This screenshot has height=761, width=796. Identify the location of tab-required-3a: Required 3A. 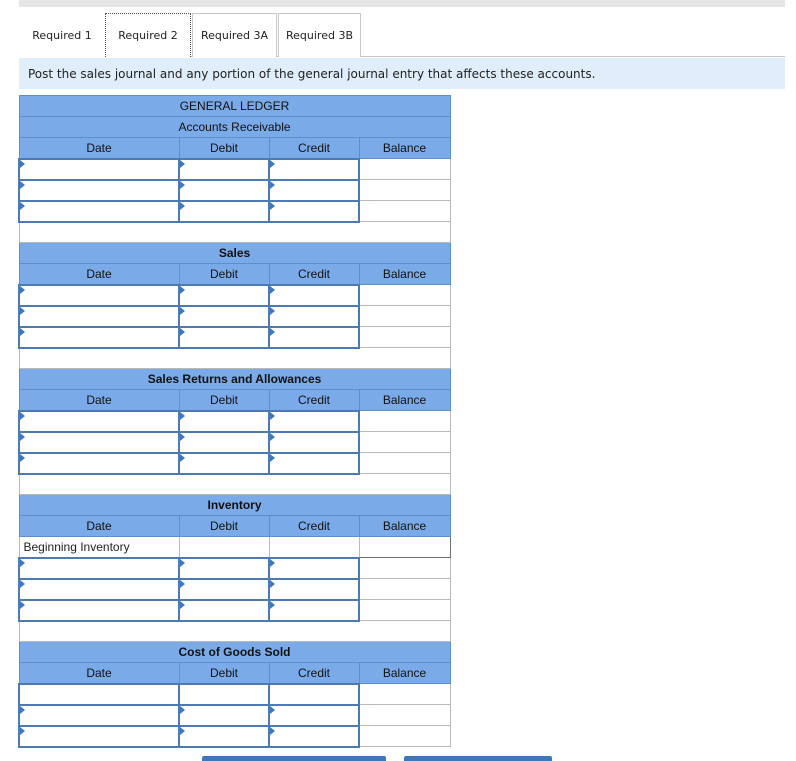
(234, 35).